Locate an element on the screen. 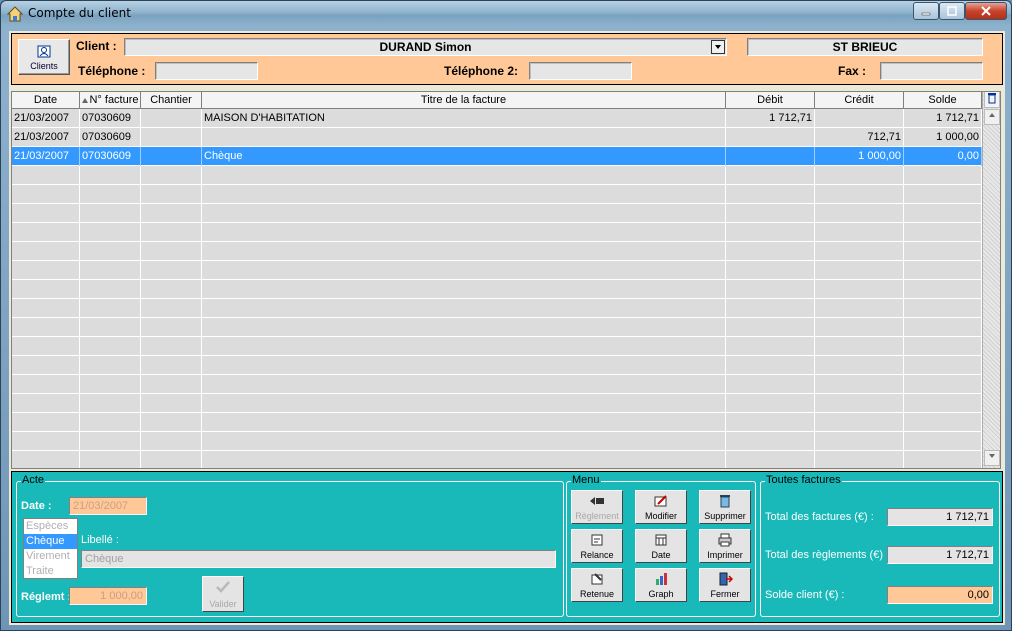 This screenshot has width=1012, height=631. payment-type-traite: Traite is located at coordinates (50, 571).